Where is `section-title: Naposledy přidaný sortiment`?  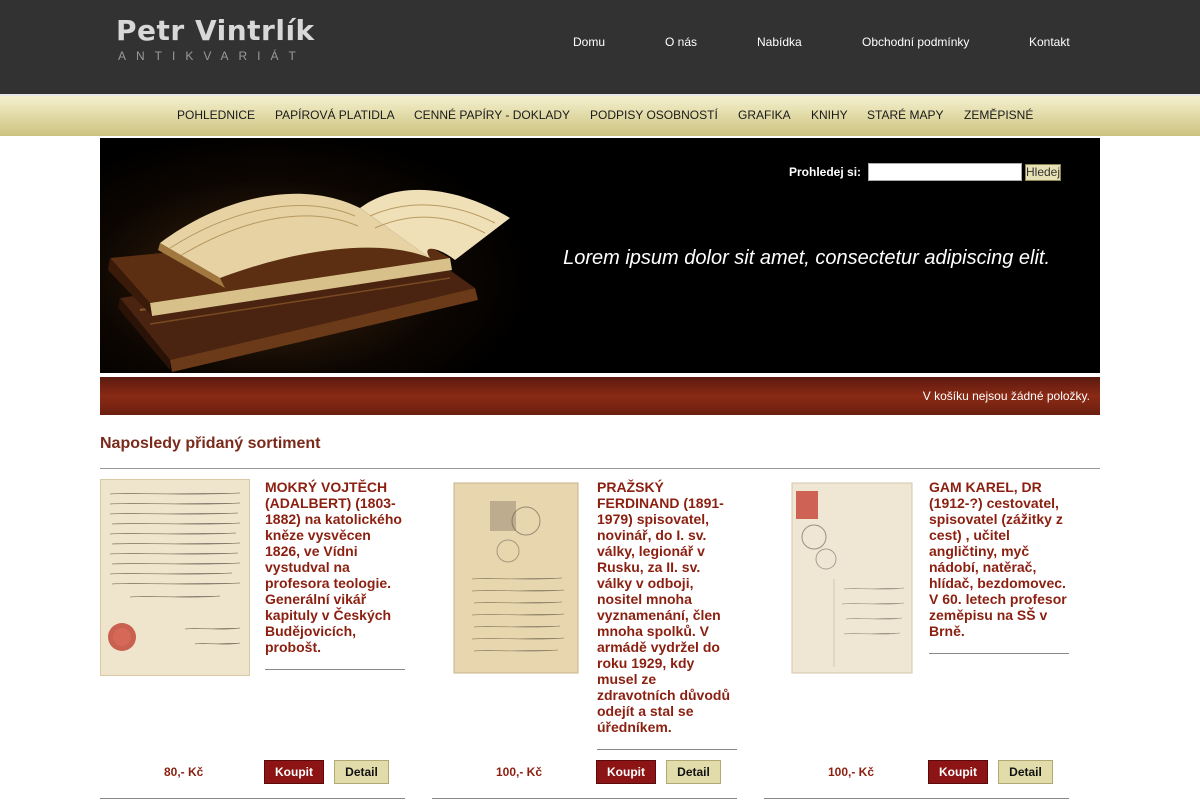
section-title: Naposledy přidaný sortiment is located at coordinates (210, 443).